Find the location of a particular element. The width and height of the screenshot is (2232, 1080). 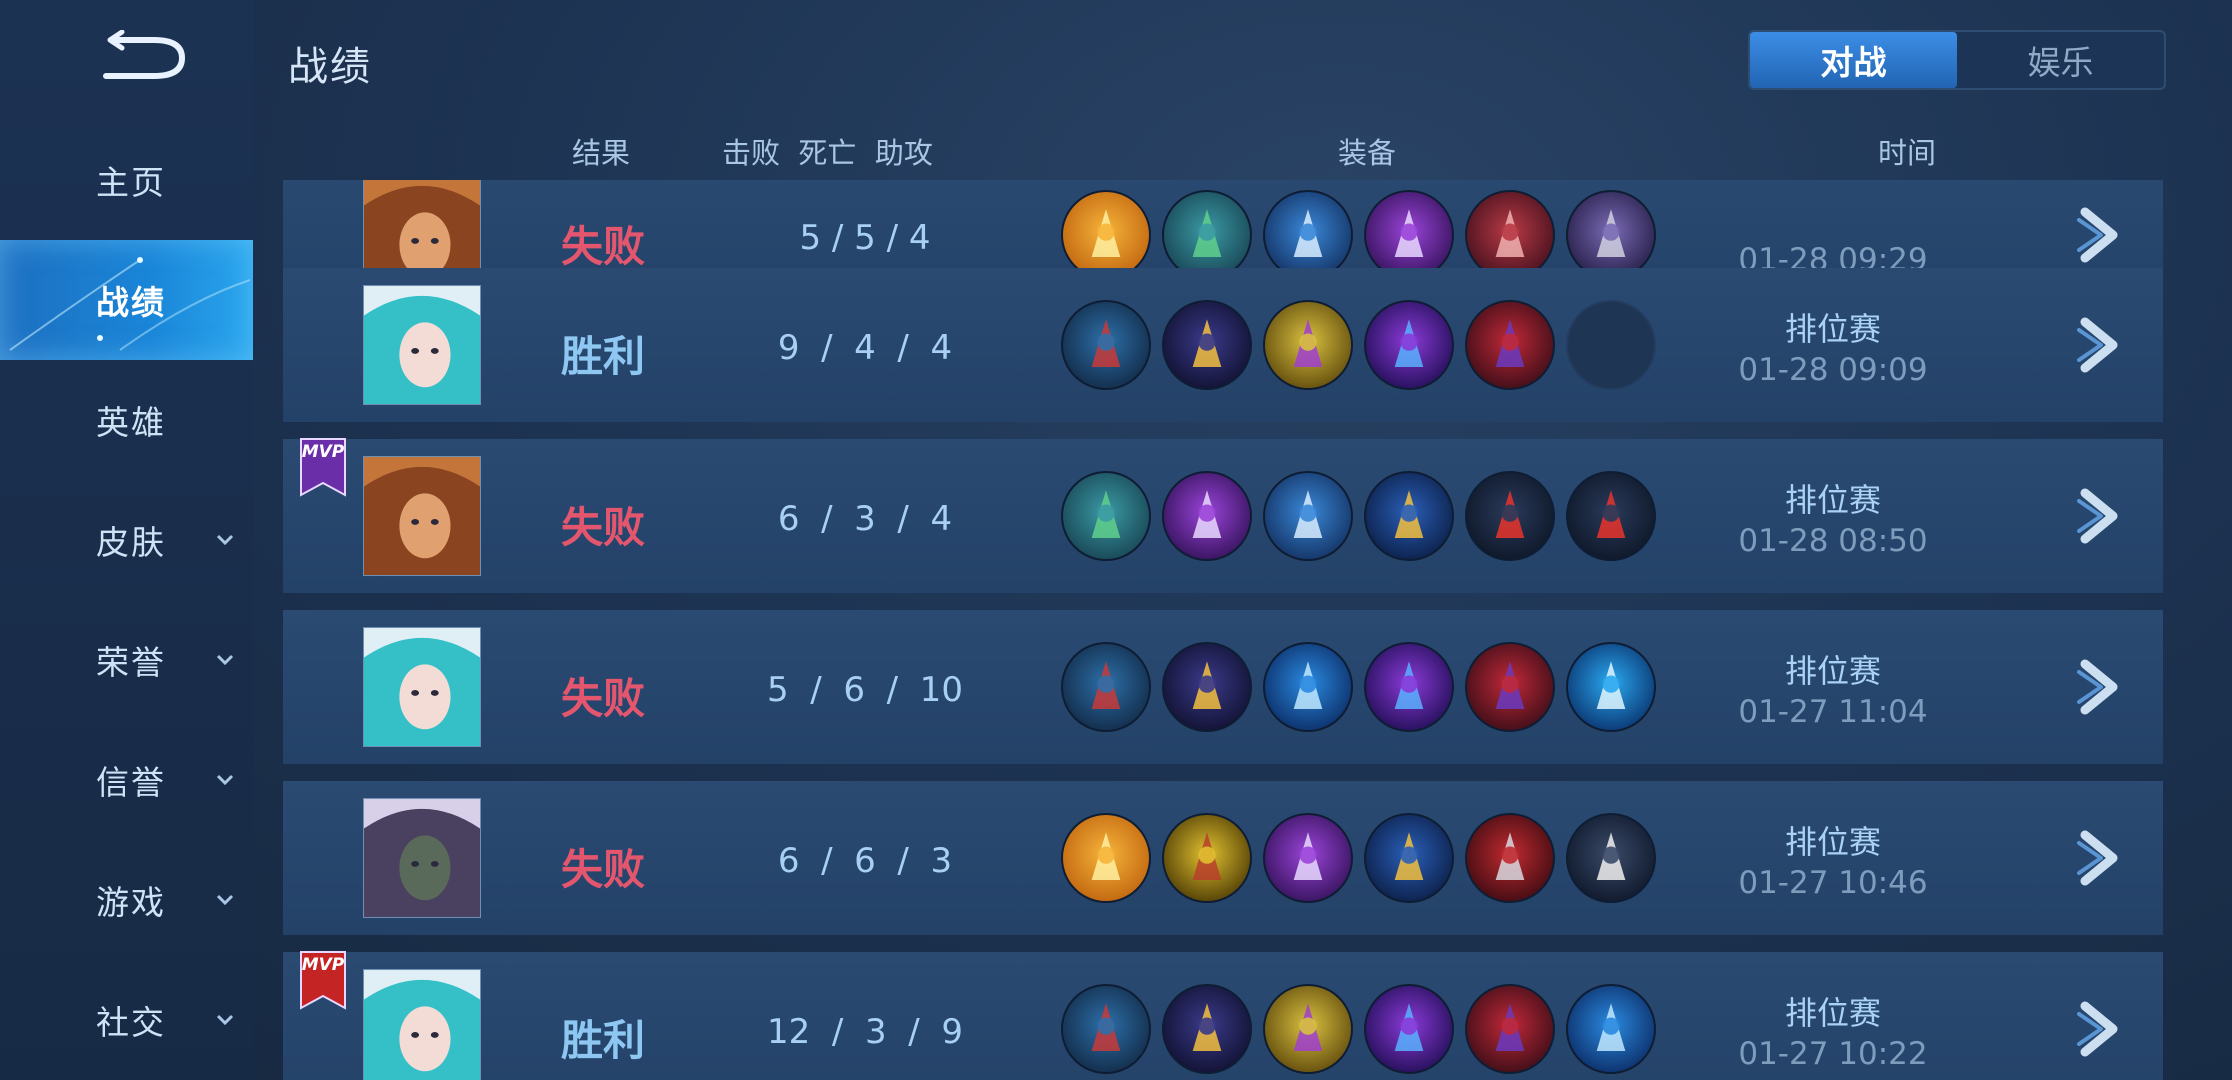

sidebar-item-label: 信誉 is located at coordinates (131, 782).